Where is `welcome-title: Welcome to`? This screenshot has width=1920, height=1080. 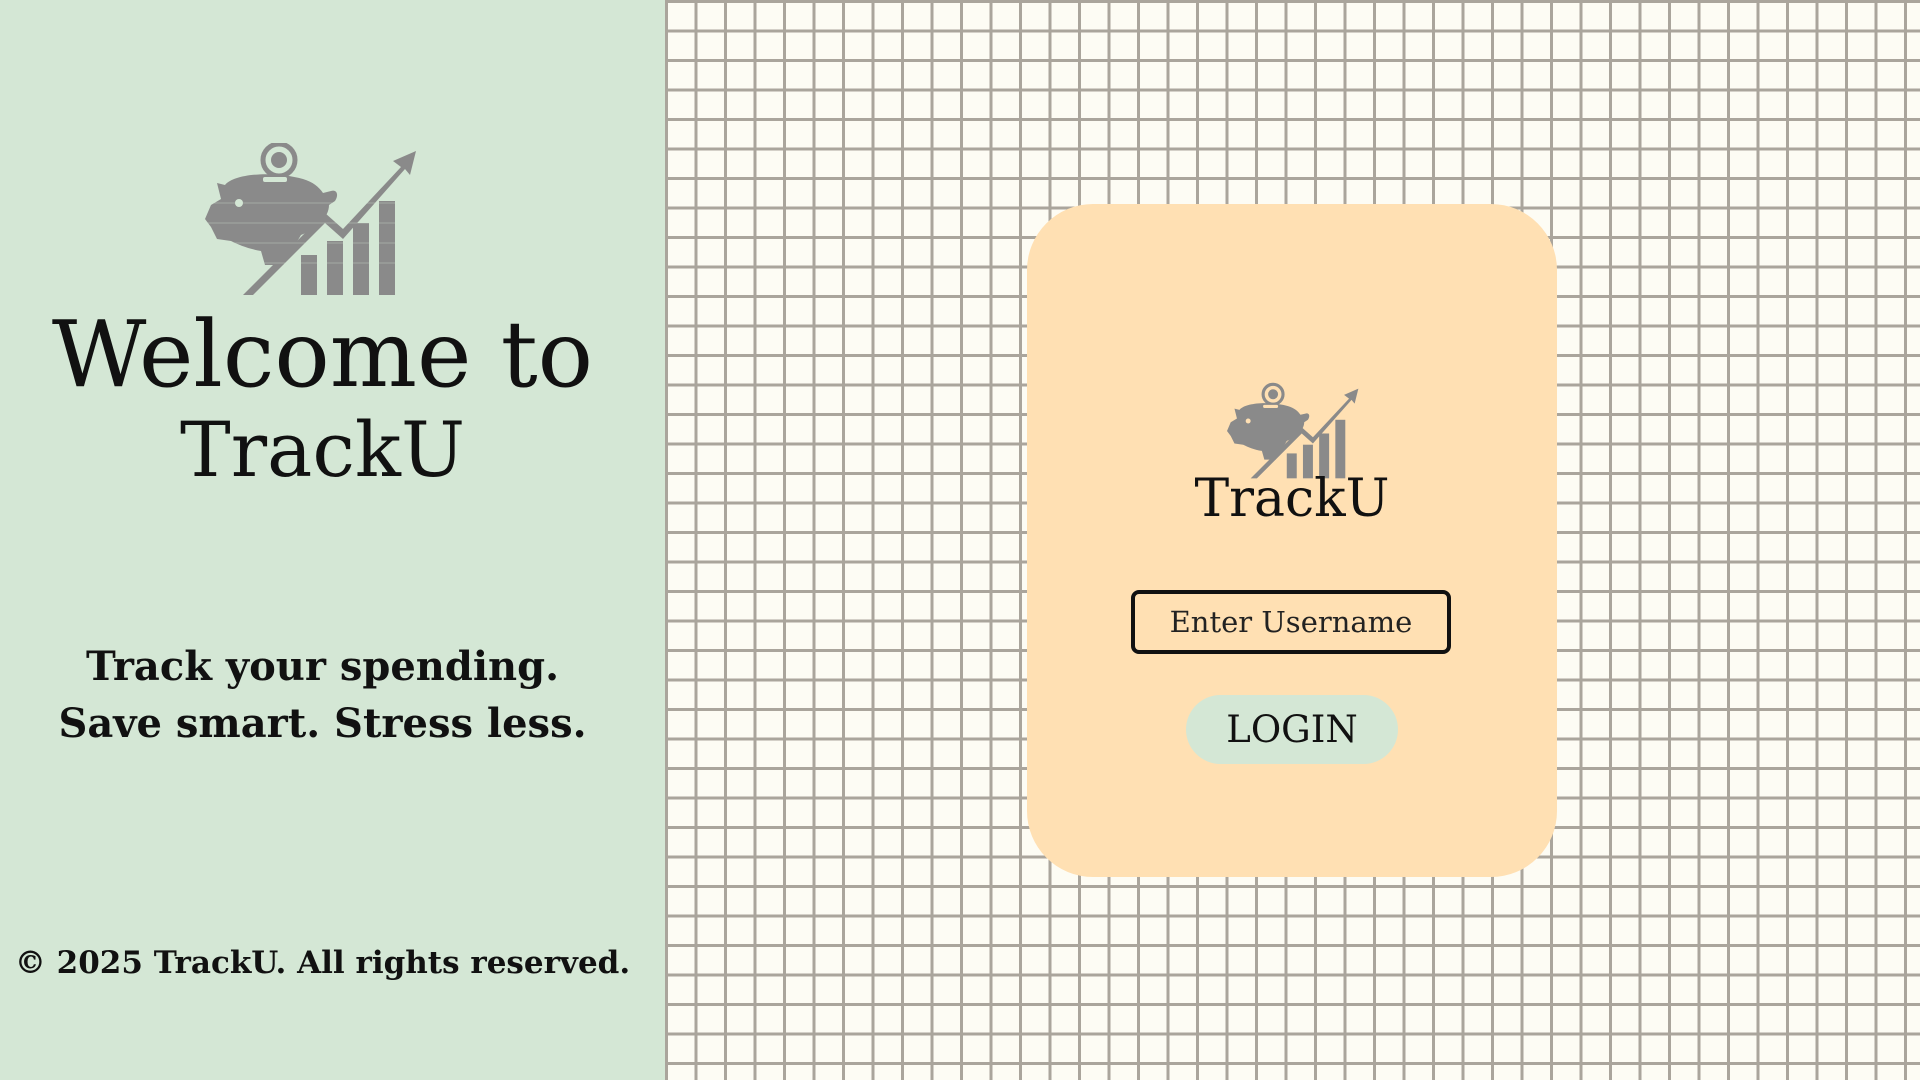 welcome-title: Welcome to is located at coordinates (322, 354).